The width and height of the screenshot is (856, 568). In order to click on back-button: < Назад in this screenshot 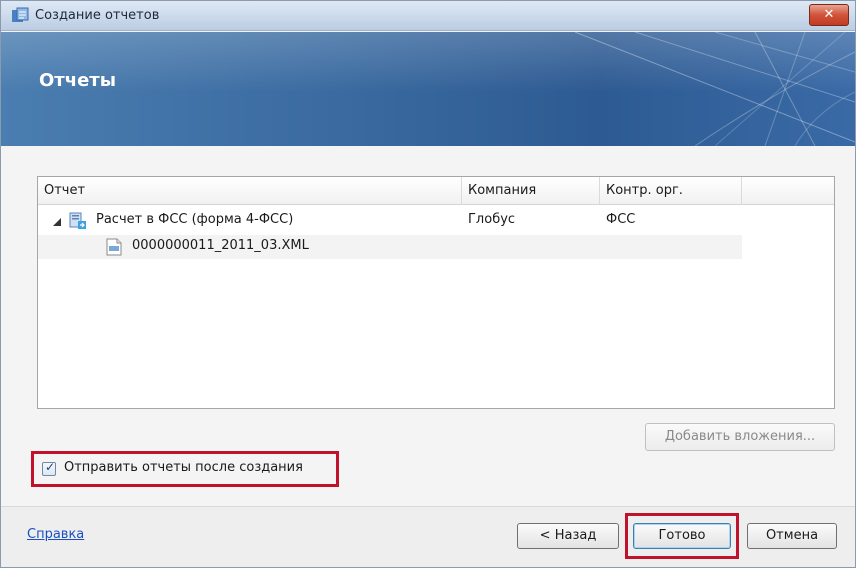, I will do `click(568, 536)`.